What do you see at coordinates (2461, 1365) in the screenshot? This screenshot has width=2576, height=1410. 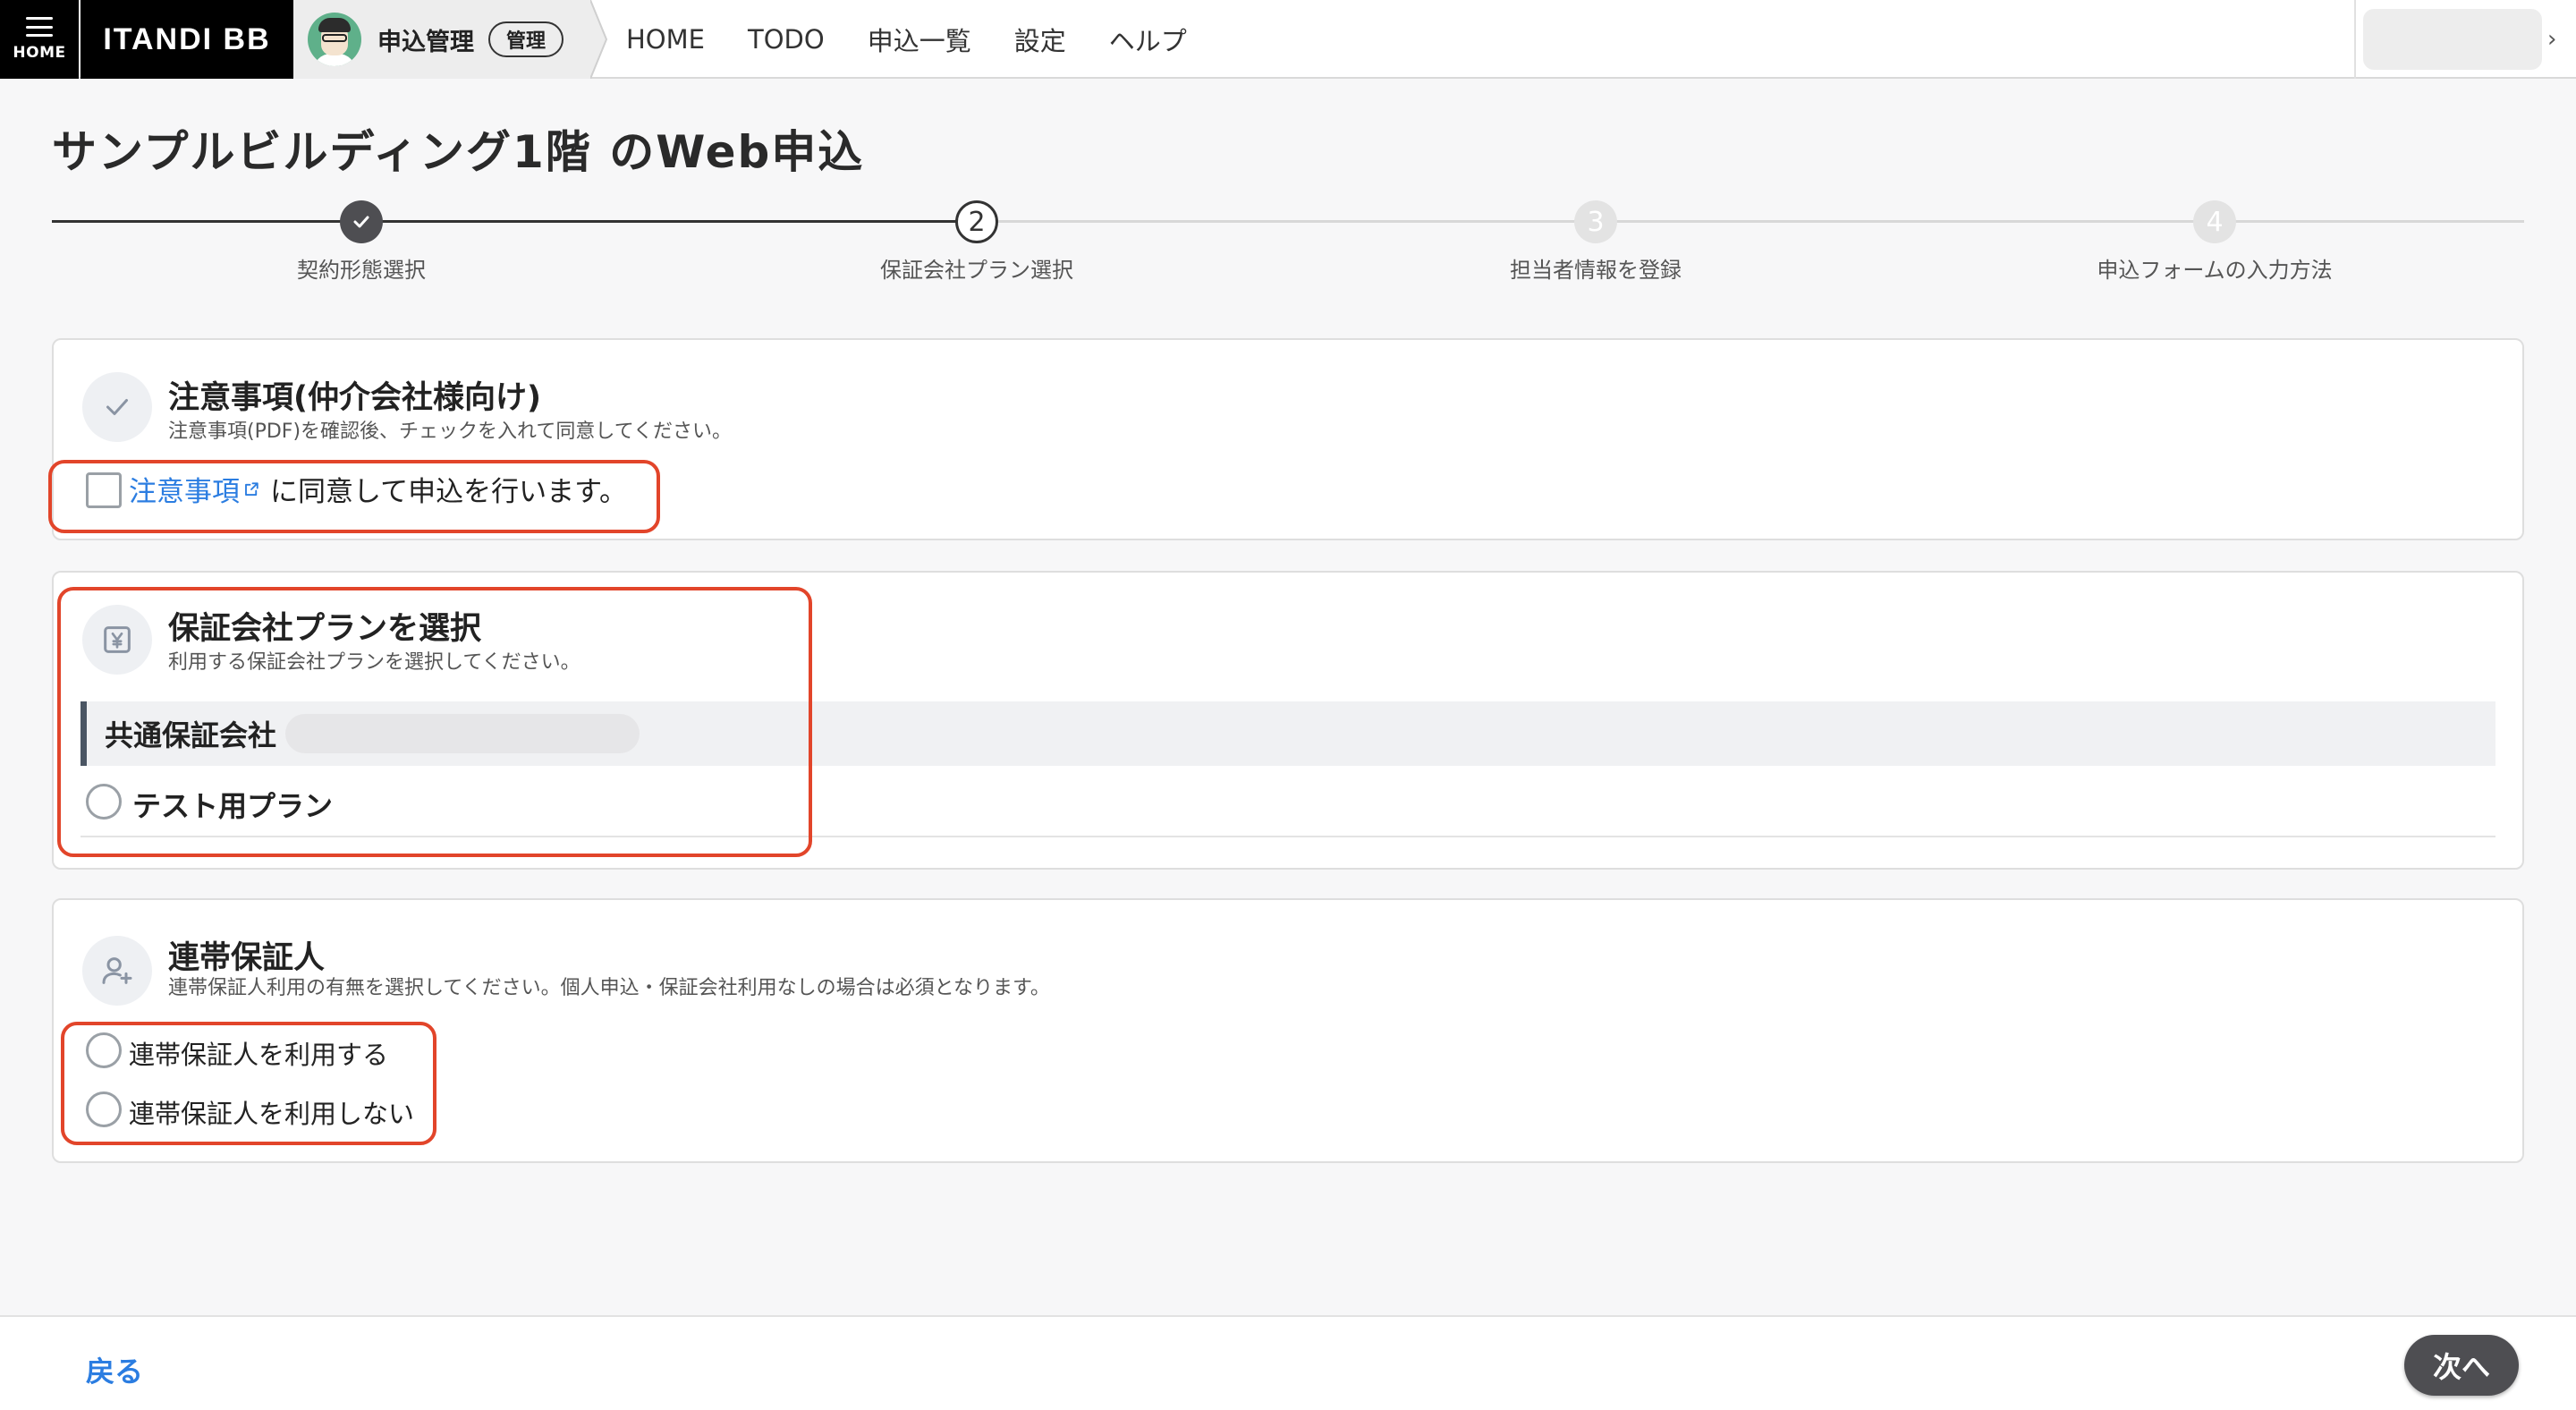 I see `next-button: 次へ` at bounding box center [2461, 1365].